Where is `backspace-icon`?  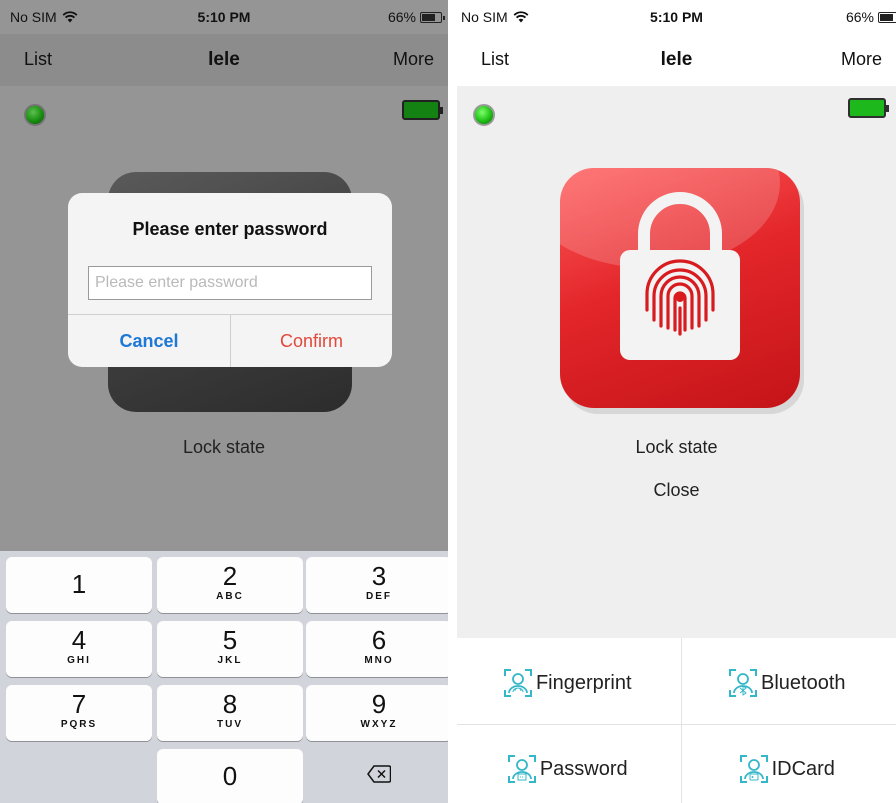
backspace-icon is located at coordinates (377, 777).